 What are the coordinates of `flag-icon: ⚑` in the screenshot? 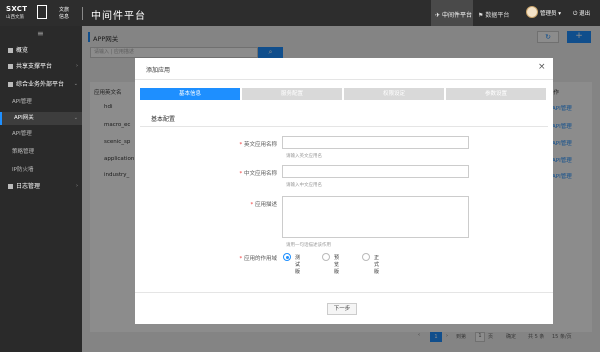 It's located at (481, 15).